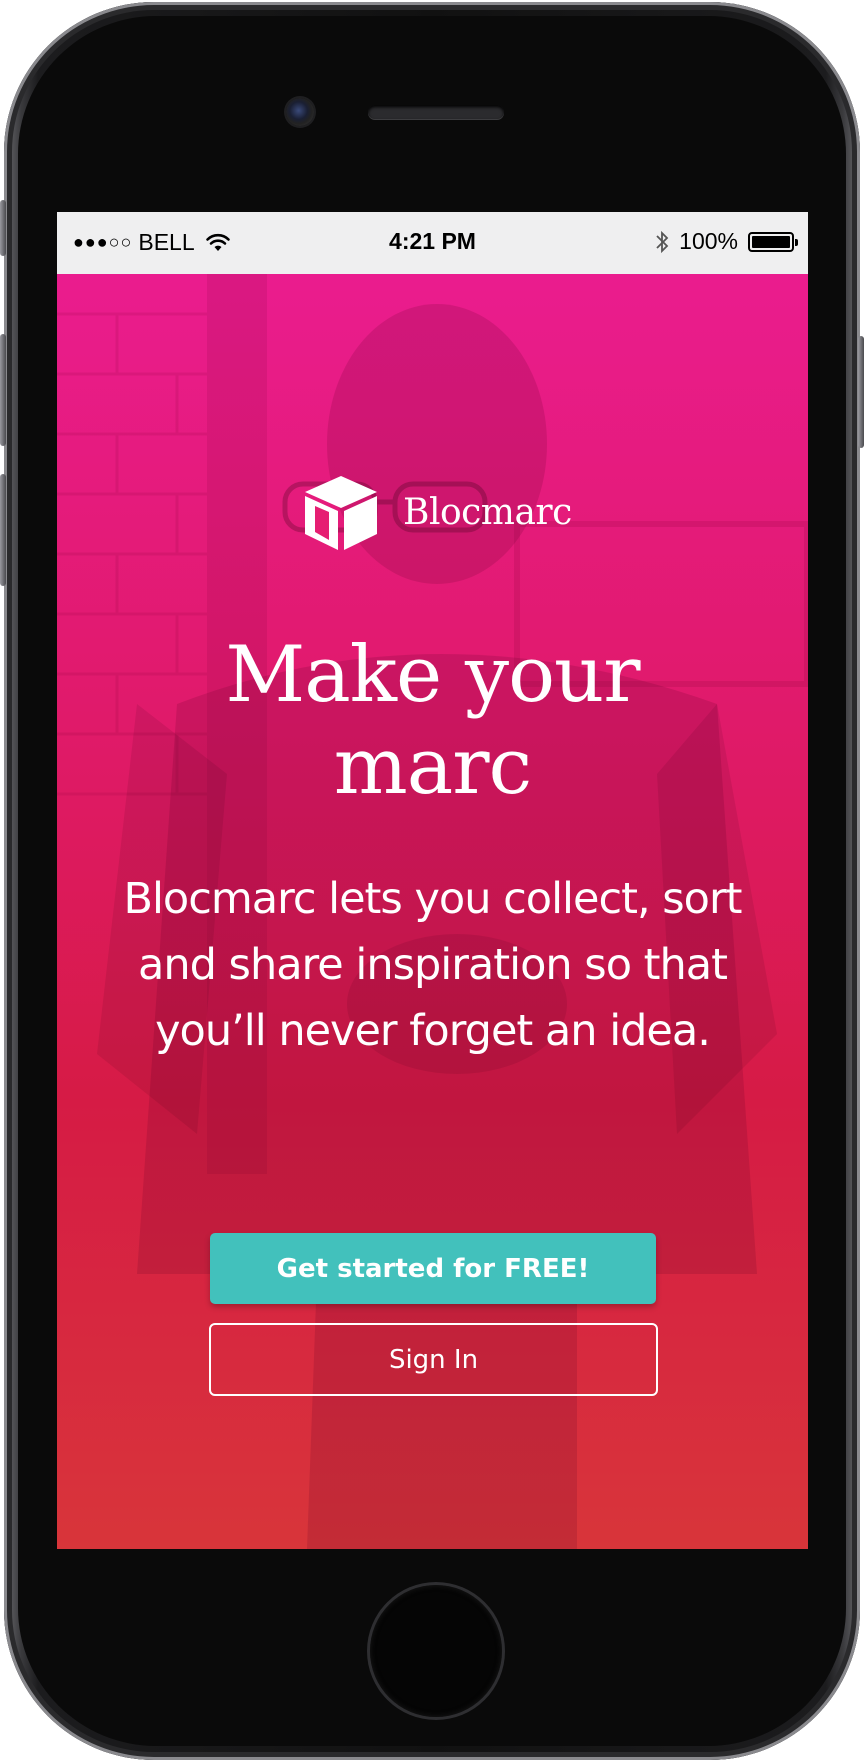 This screenshot has height=1763, width=865. I want to click on earpiece-speaker, so click(436, 112).